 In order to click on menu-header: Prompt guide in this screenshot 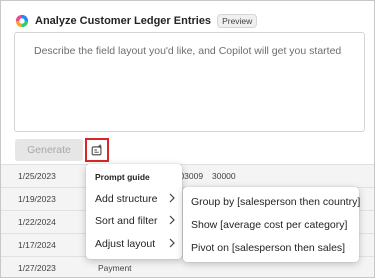, I will do `click(122, 177)`.